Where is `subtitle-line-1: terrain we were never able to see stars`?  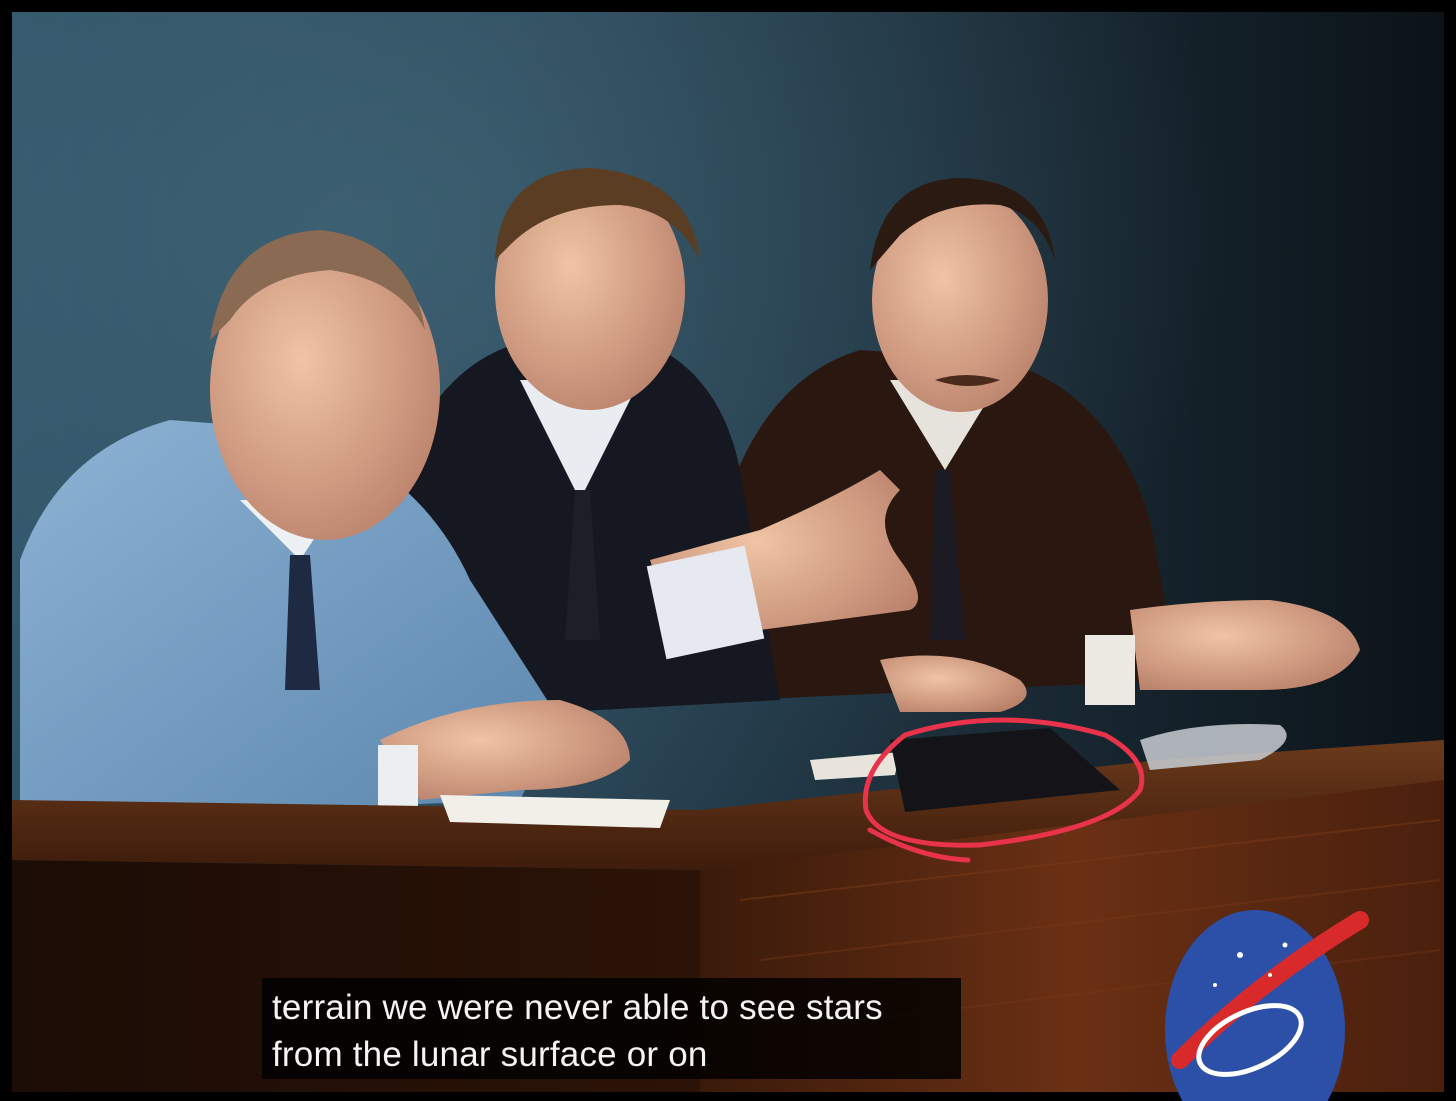 subtitle-line-1: terrain we were never able to see stars is located at coordinates (577, 1007).